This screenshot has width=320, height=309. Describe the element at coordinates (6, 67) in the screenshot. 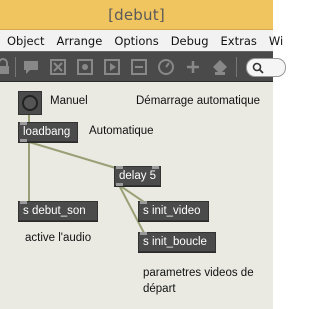

I see `lock-icon` at that location.